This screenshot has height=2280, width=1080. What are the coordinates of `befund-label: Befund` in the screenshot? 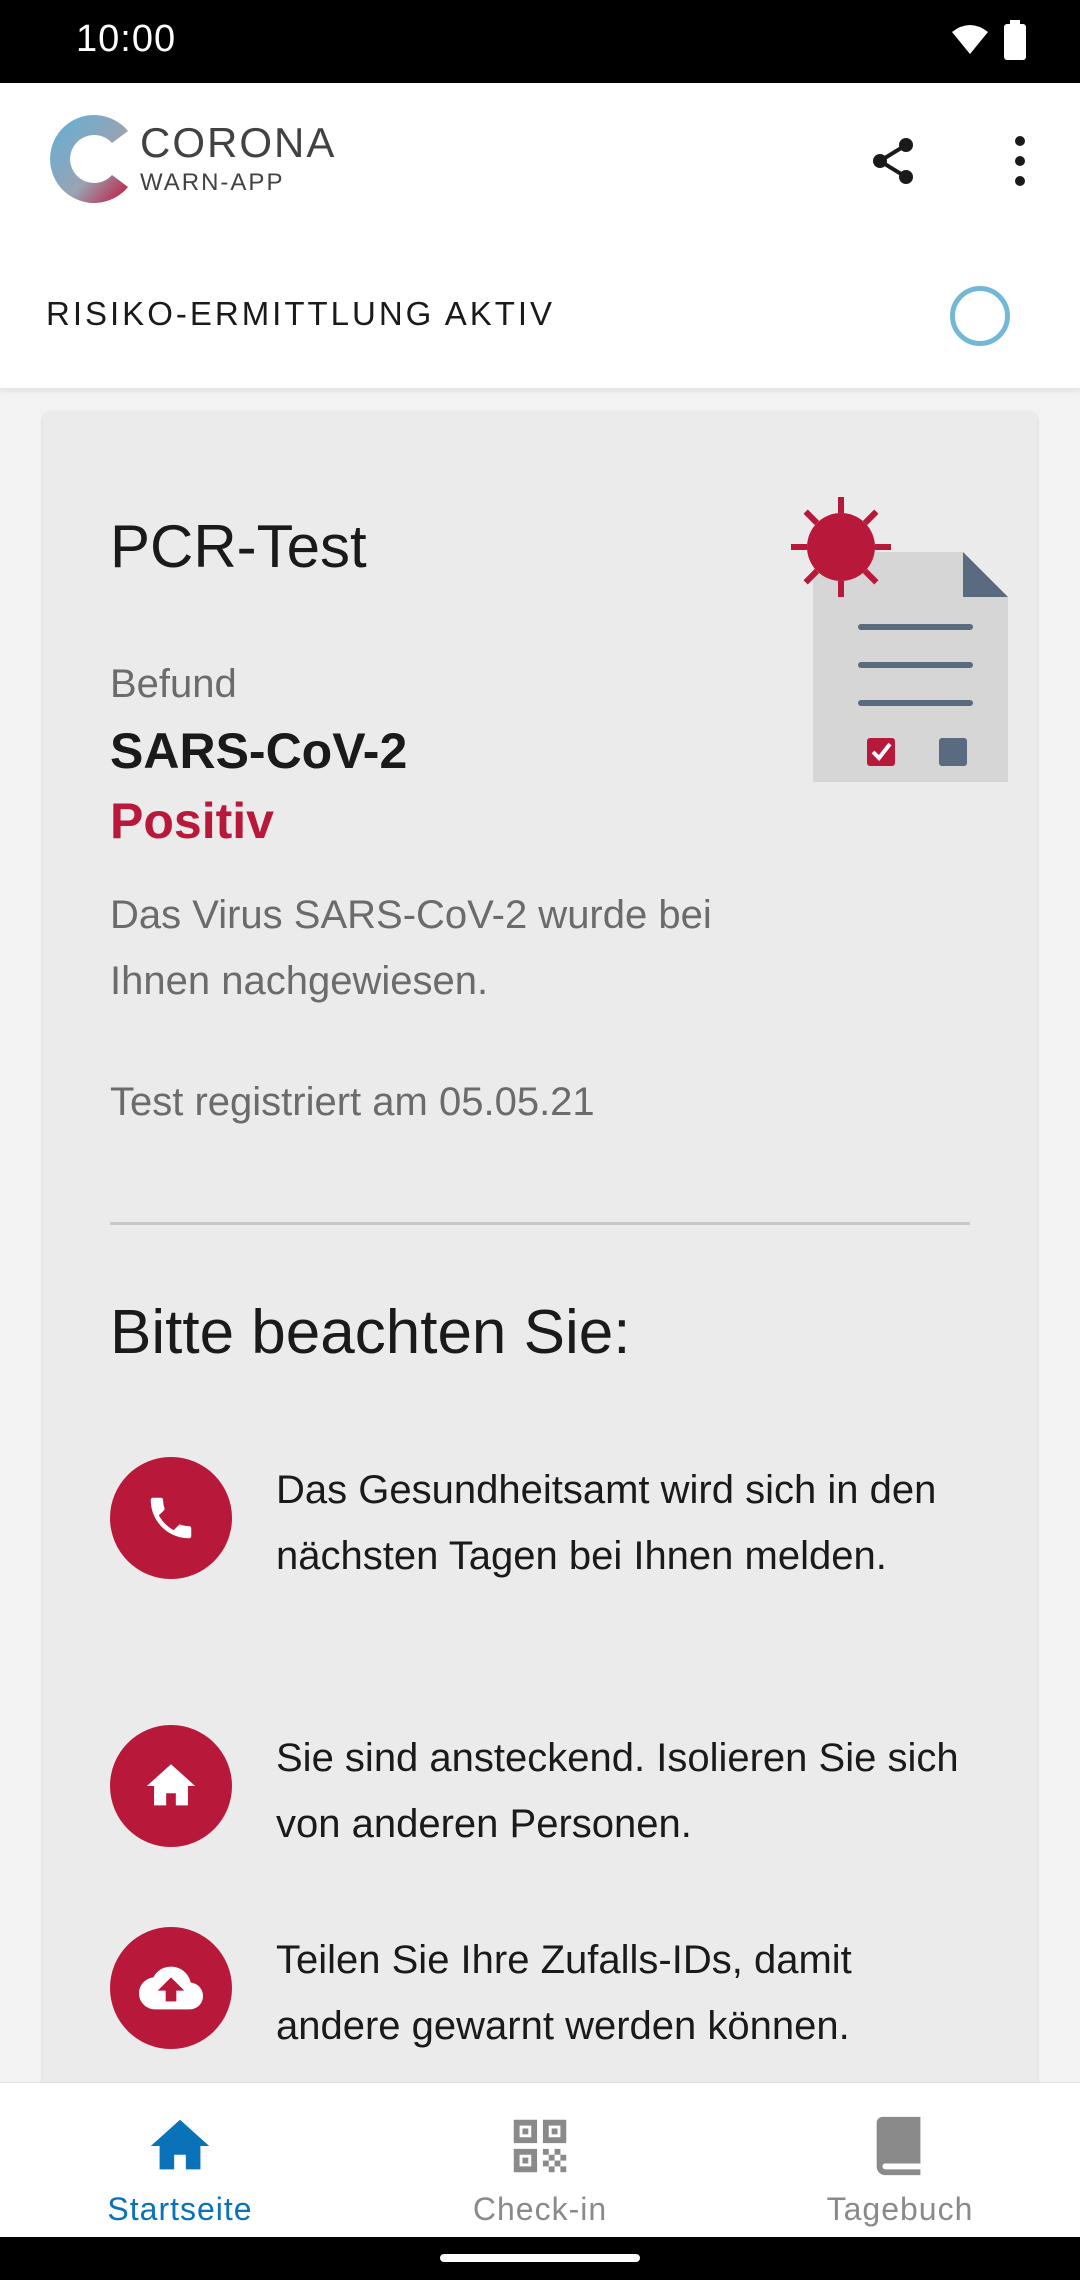 It's located at (173, 684).